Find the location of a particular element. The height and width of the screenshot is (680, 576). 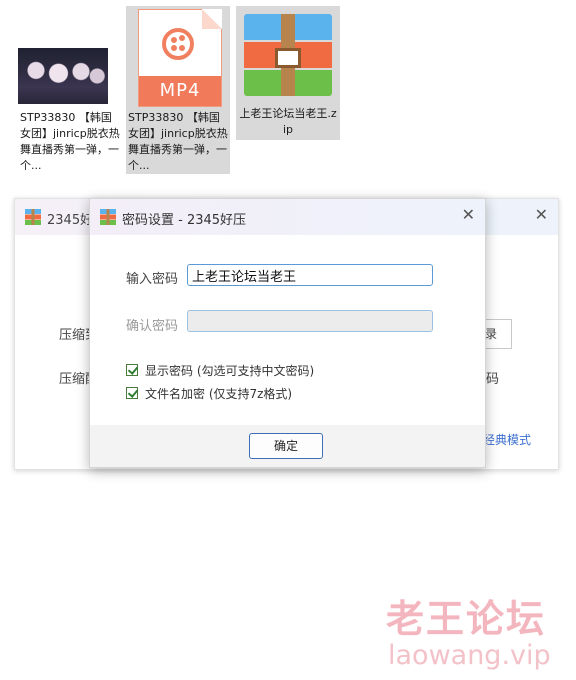

classic-mode-link: 经典模式 is located at coordinates (507, 439).